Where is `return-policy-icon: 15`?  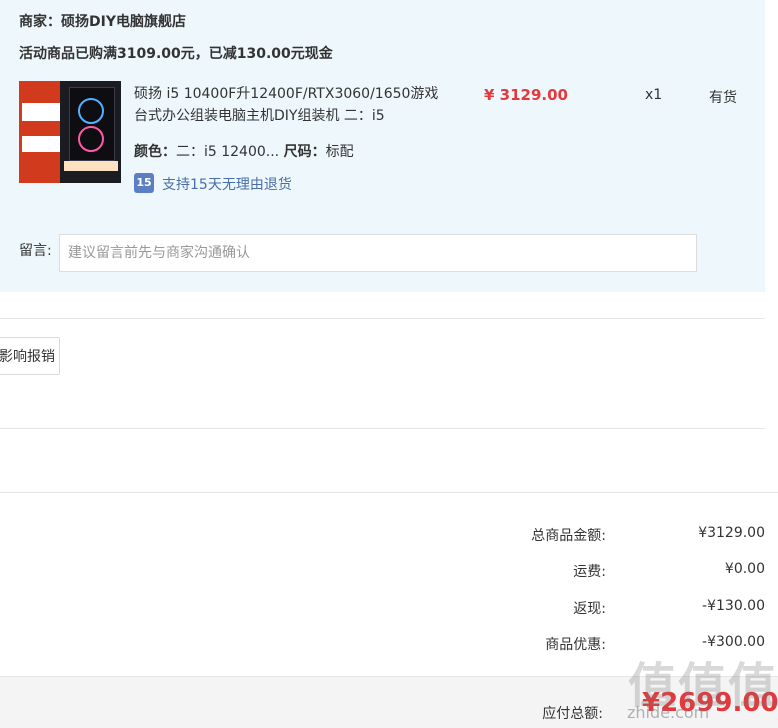
return-policy-icon: 15 is located at coordinates (144, 183).